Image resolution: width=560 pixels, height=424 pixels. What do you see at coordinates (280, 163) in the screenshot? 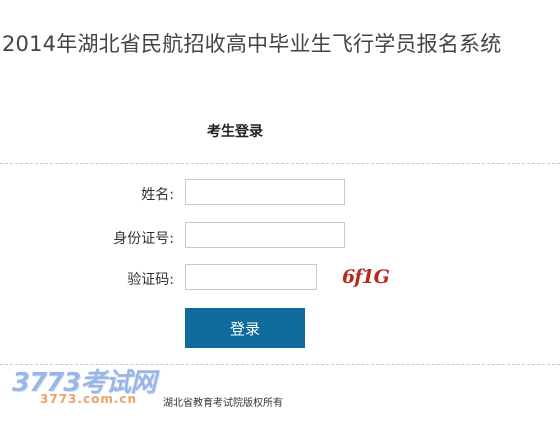
I see `top-divider` at bounding box center [280, 163].